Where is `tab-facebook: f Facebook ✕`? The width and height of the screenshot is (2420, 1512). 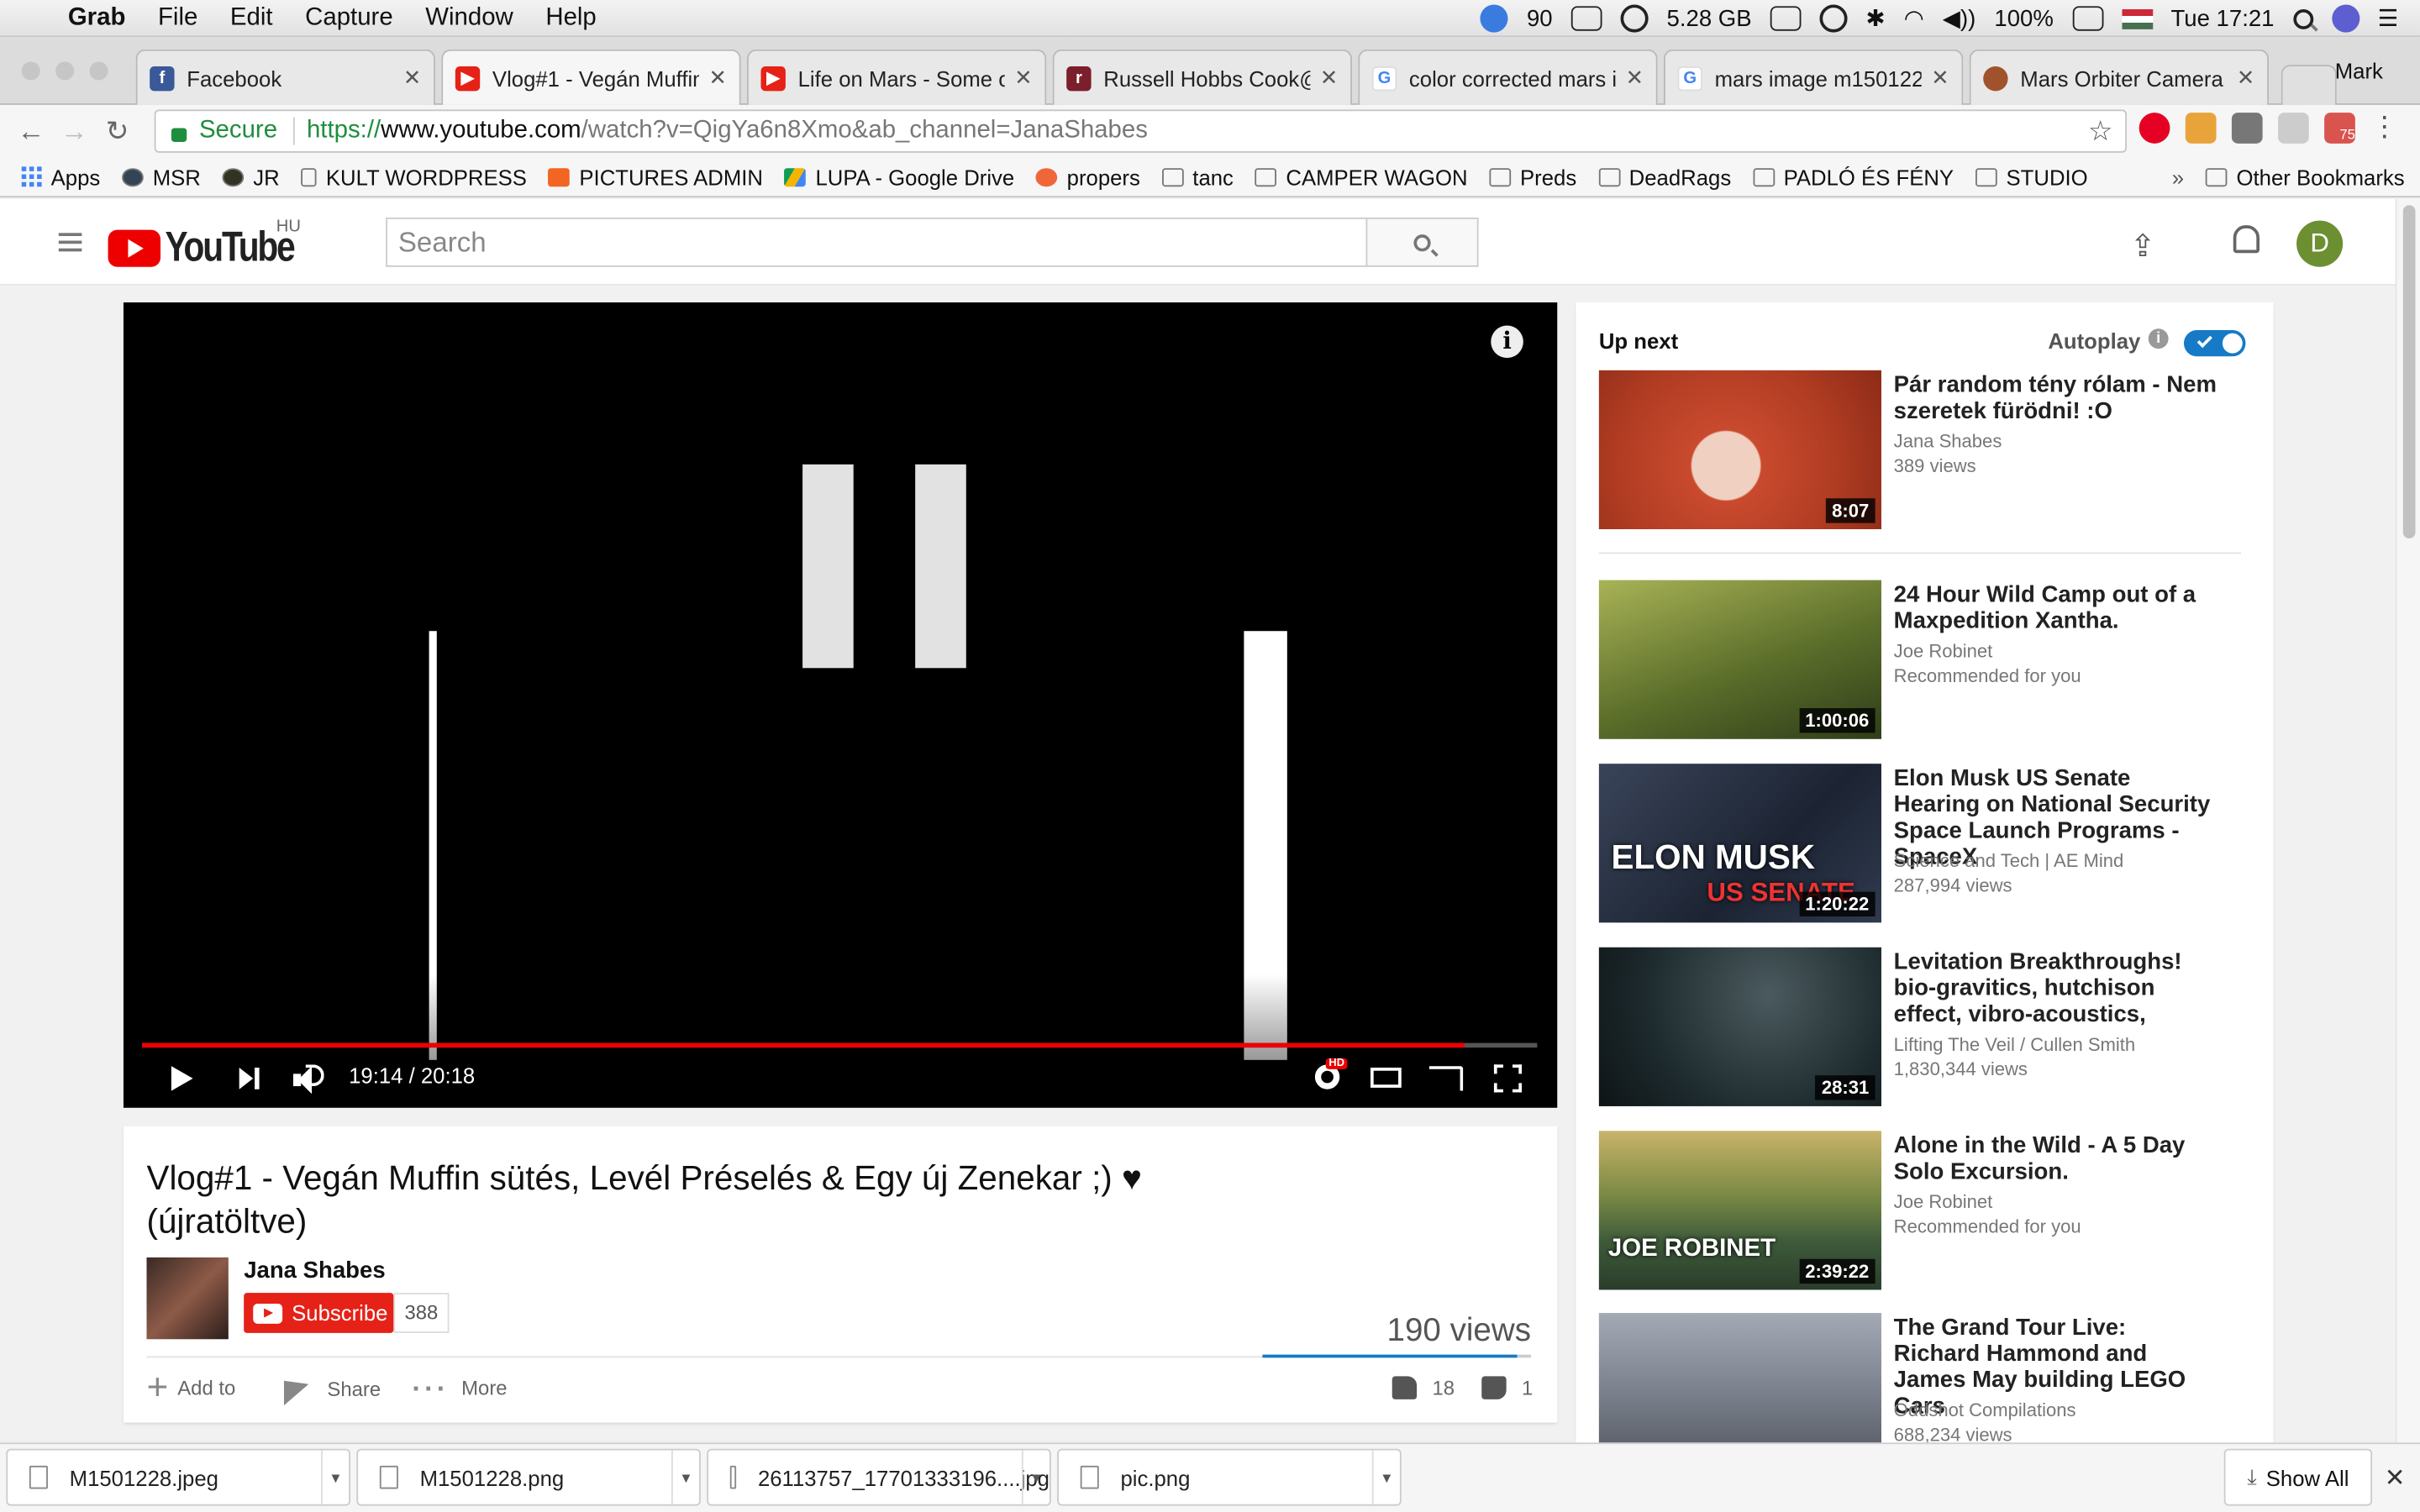
tab-facebook: f Facebook ✕ is located at coordinates (285, 77).